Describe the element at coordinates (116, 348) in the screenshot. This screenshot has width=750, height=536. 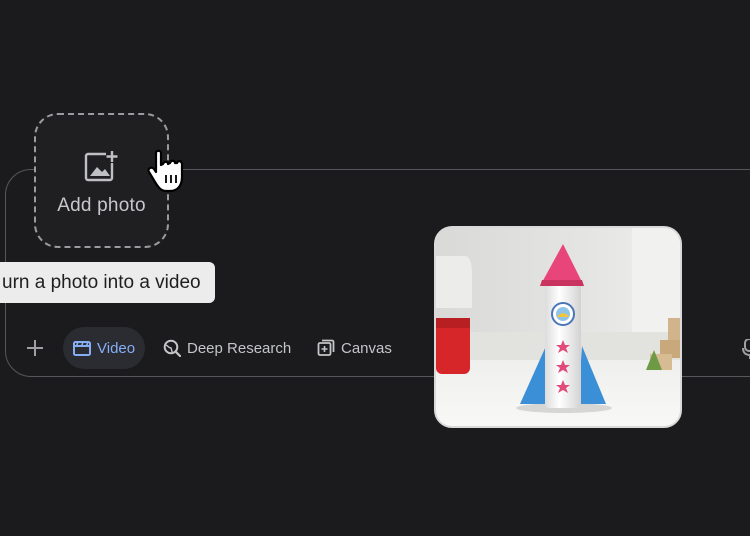
I see `video-label: Video` at that location.